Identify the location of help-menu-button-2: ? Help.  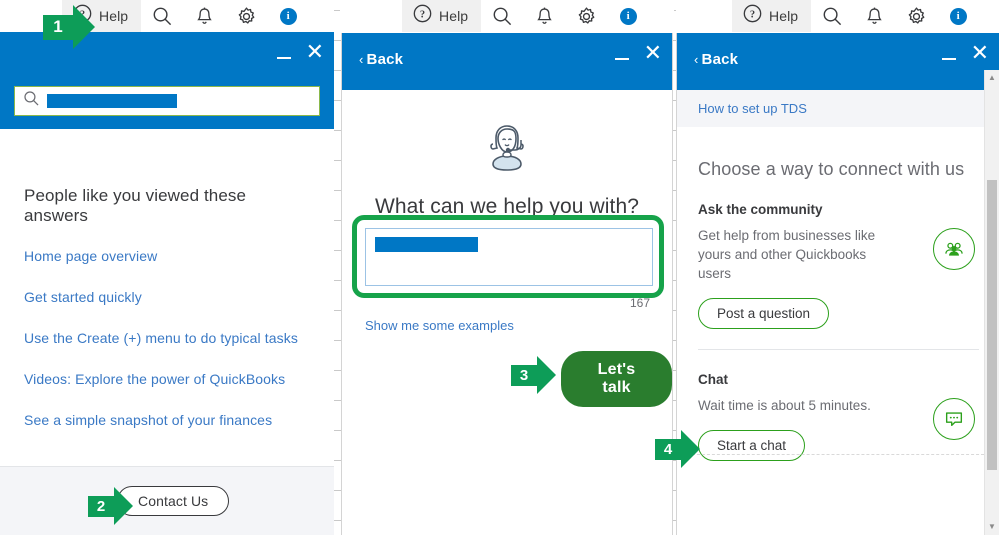
(442, 16).